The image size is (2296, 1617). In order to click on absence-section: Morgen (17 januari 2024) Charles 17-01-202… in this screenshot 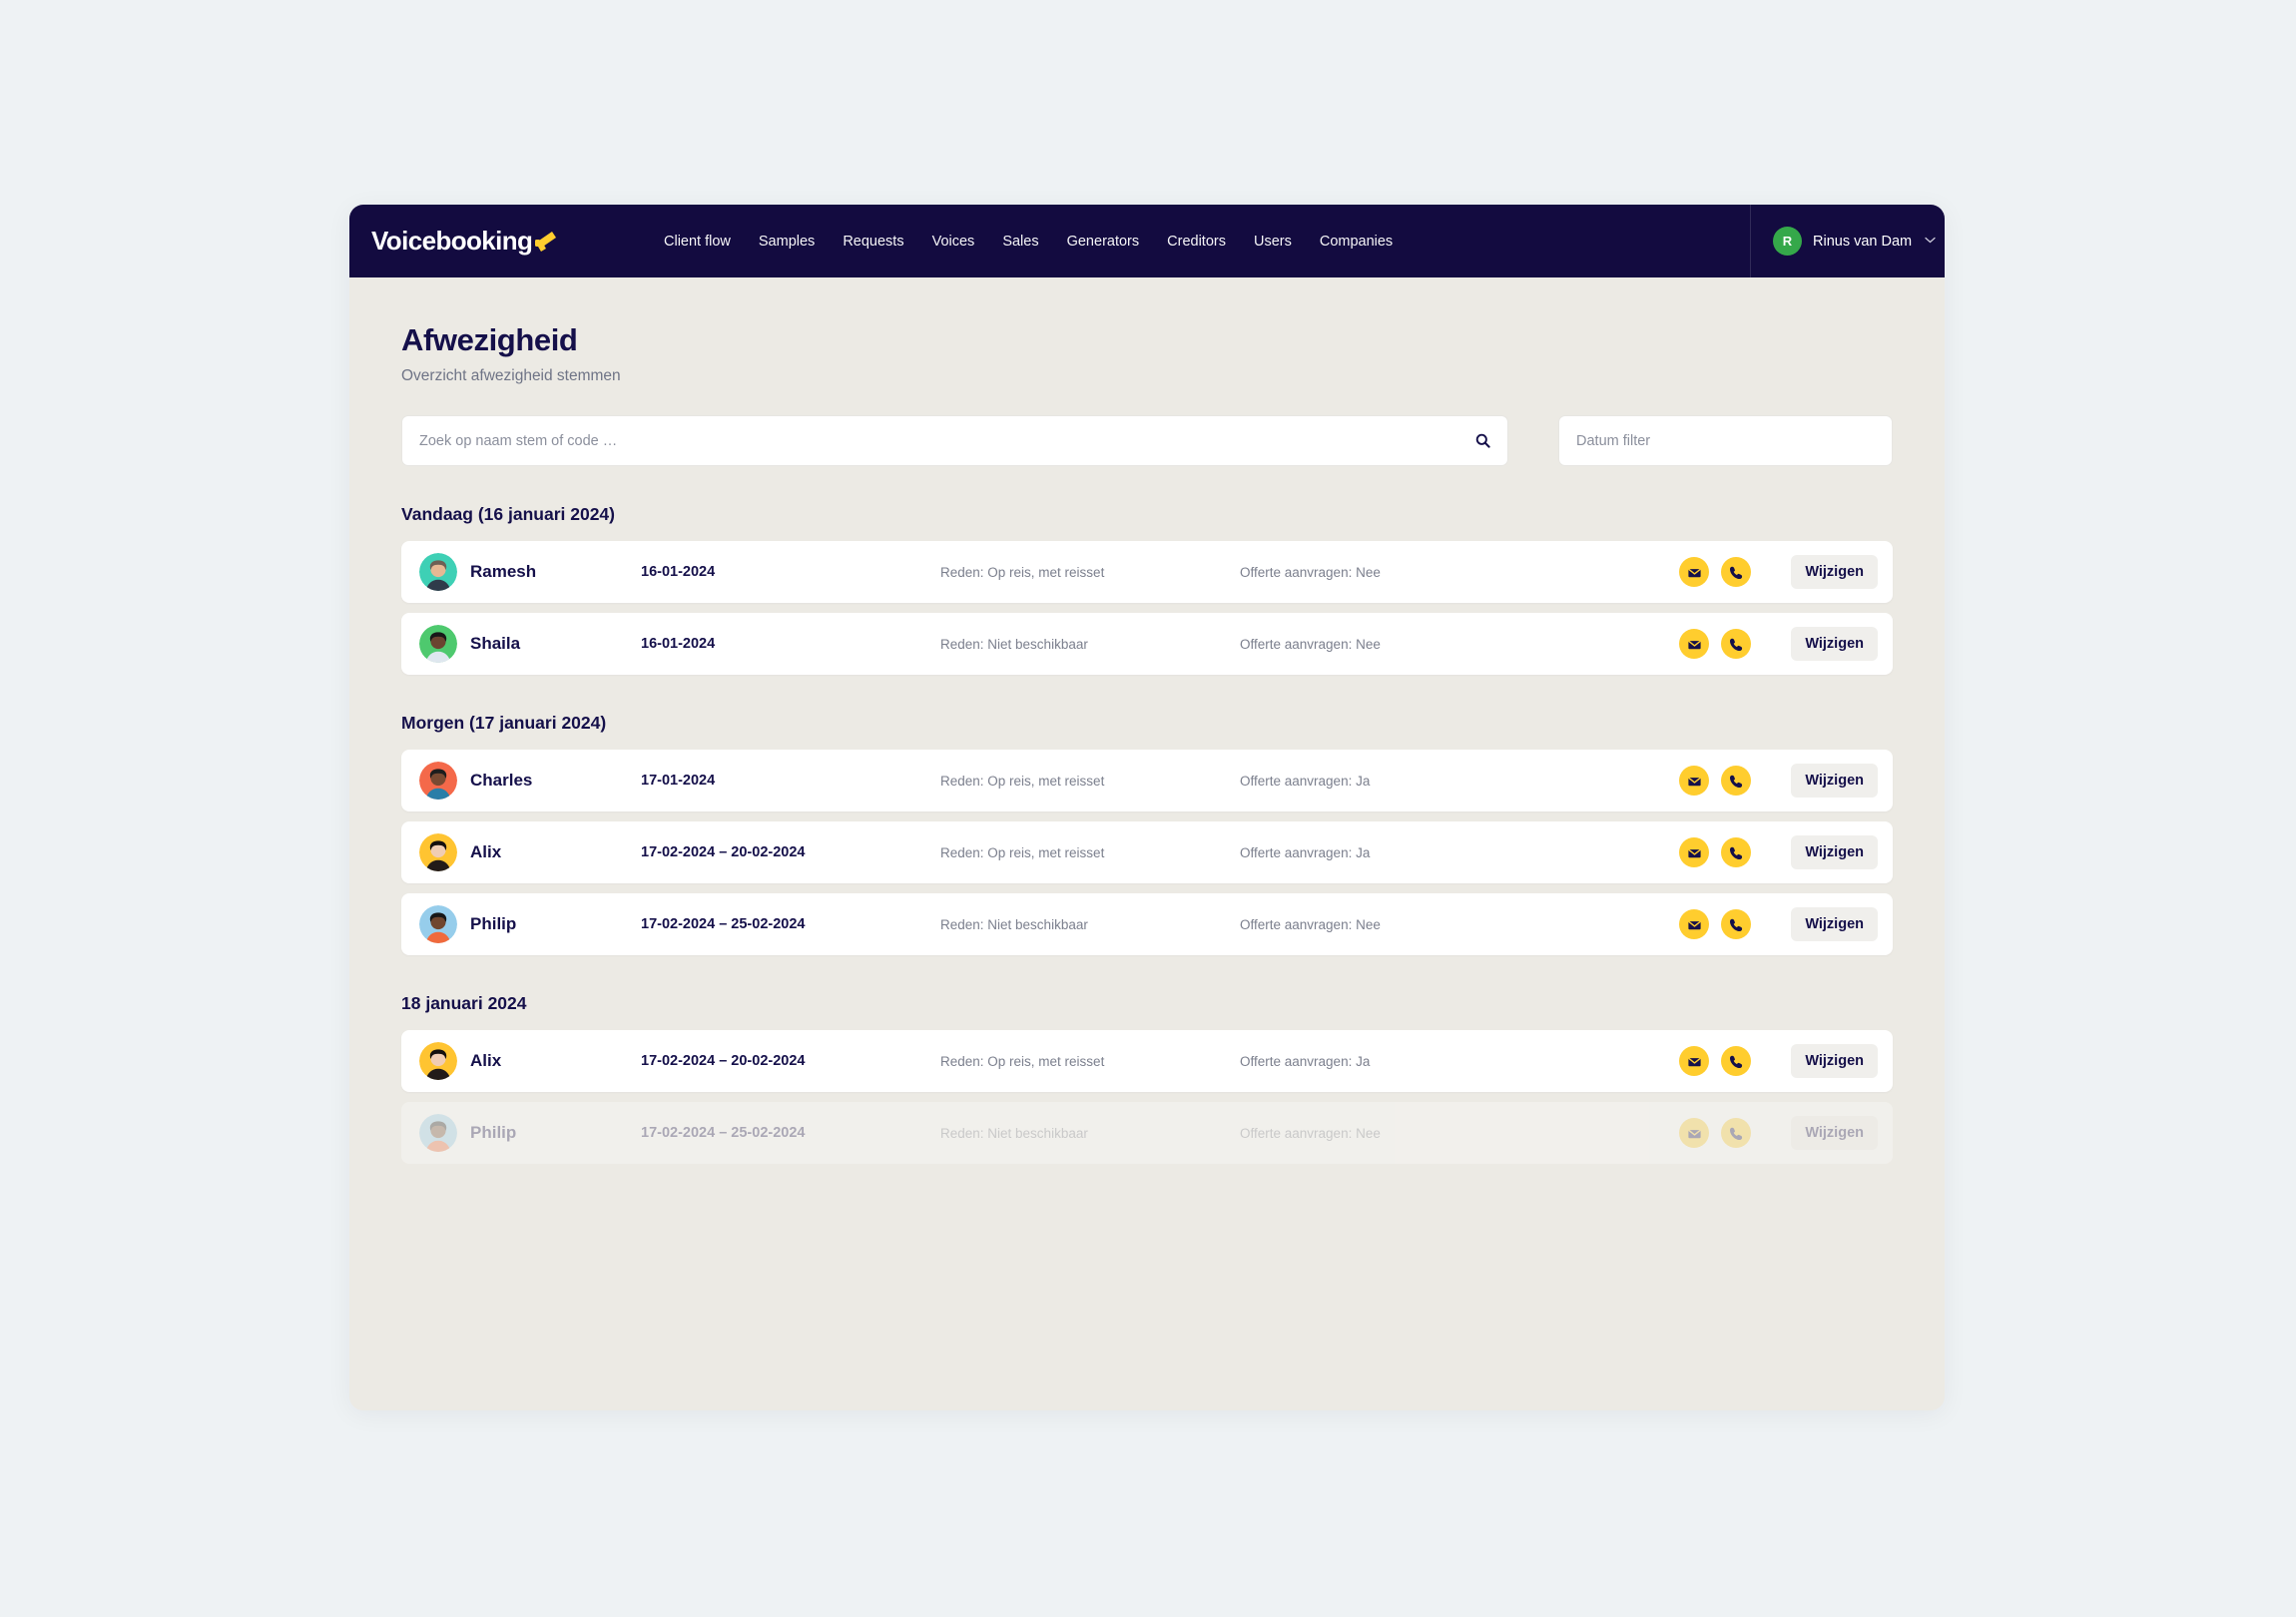, I will do `click(1147, 834)`.